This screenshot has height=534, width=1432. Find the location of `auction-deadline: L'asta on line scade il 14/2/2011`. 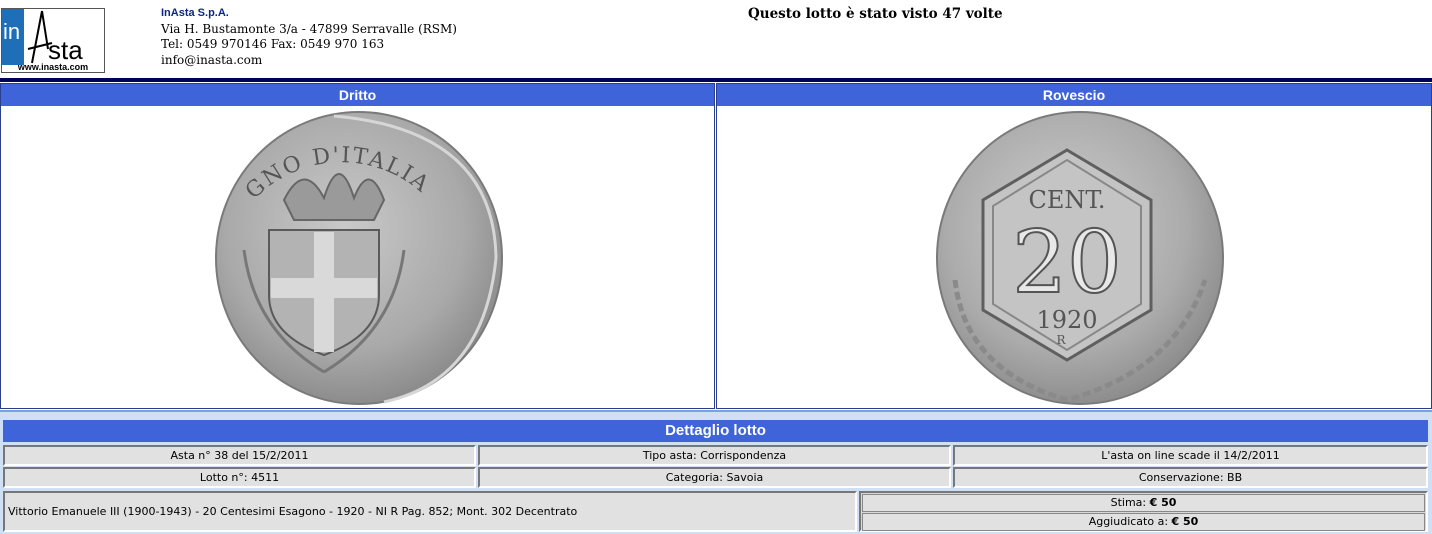

auction-deadline: L'asta on line scade il 14/2/2011 is located at coordinates (1190, 455).